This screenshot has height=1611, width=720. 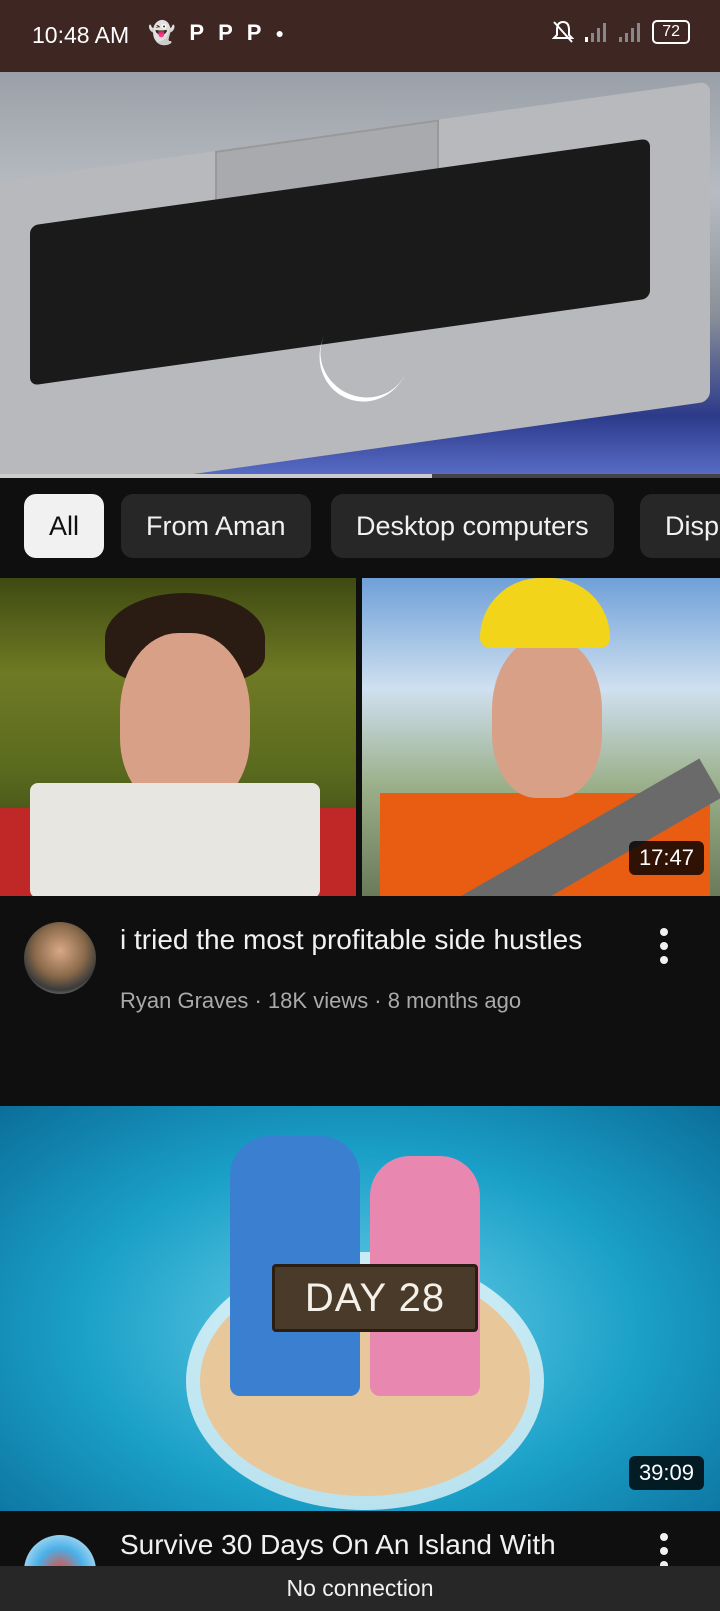 I want to click on connection-status-bar: No connection, so click(x=360, y=1588).